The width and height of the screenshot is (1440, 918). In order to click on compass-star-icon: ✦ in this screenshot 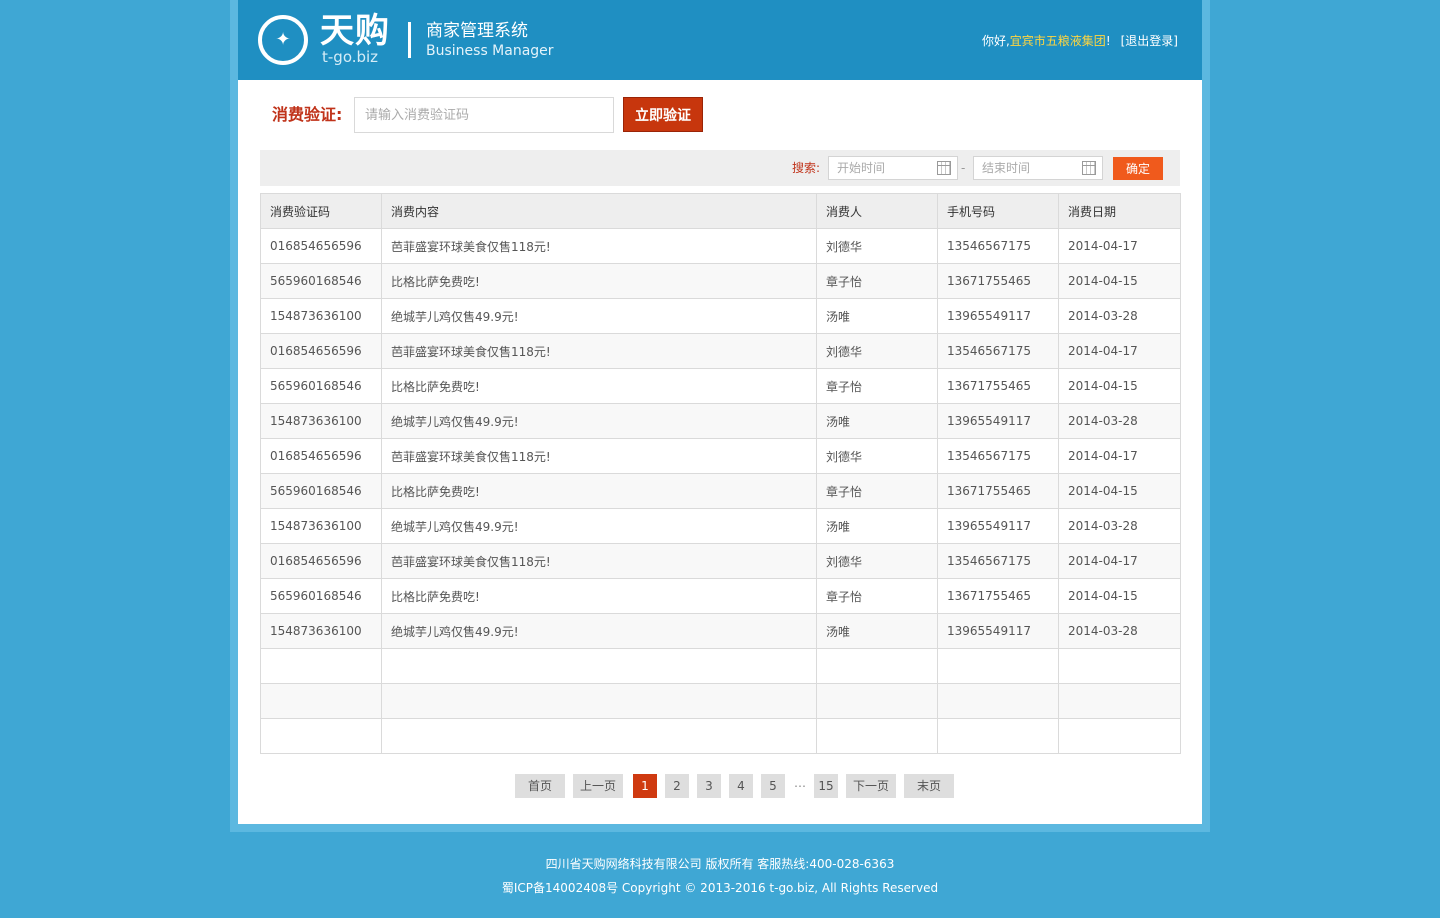, I will do `click(283, 39)`.